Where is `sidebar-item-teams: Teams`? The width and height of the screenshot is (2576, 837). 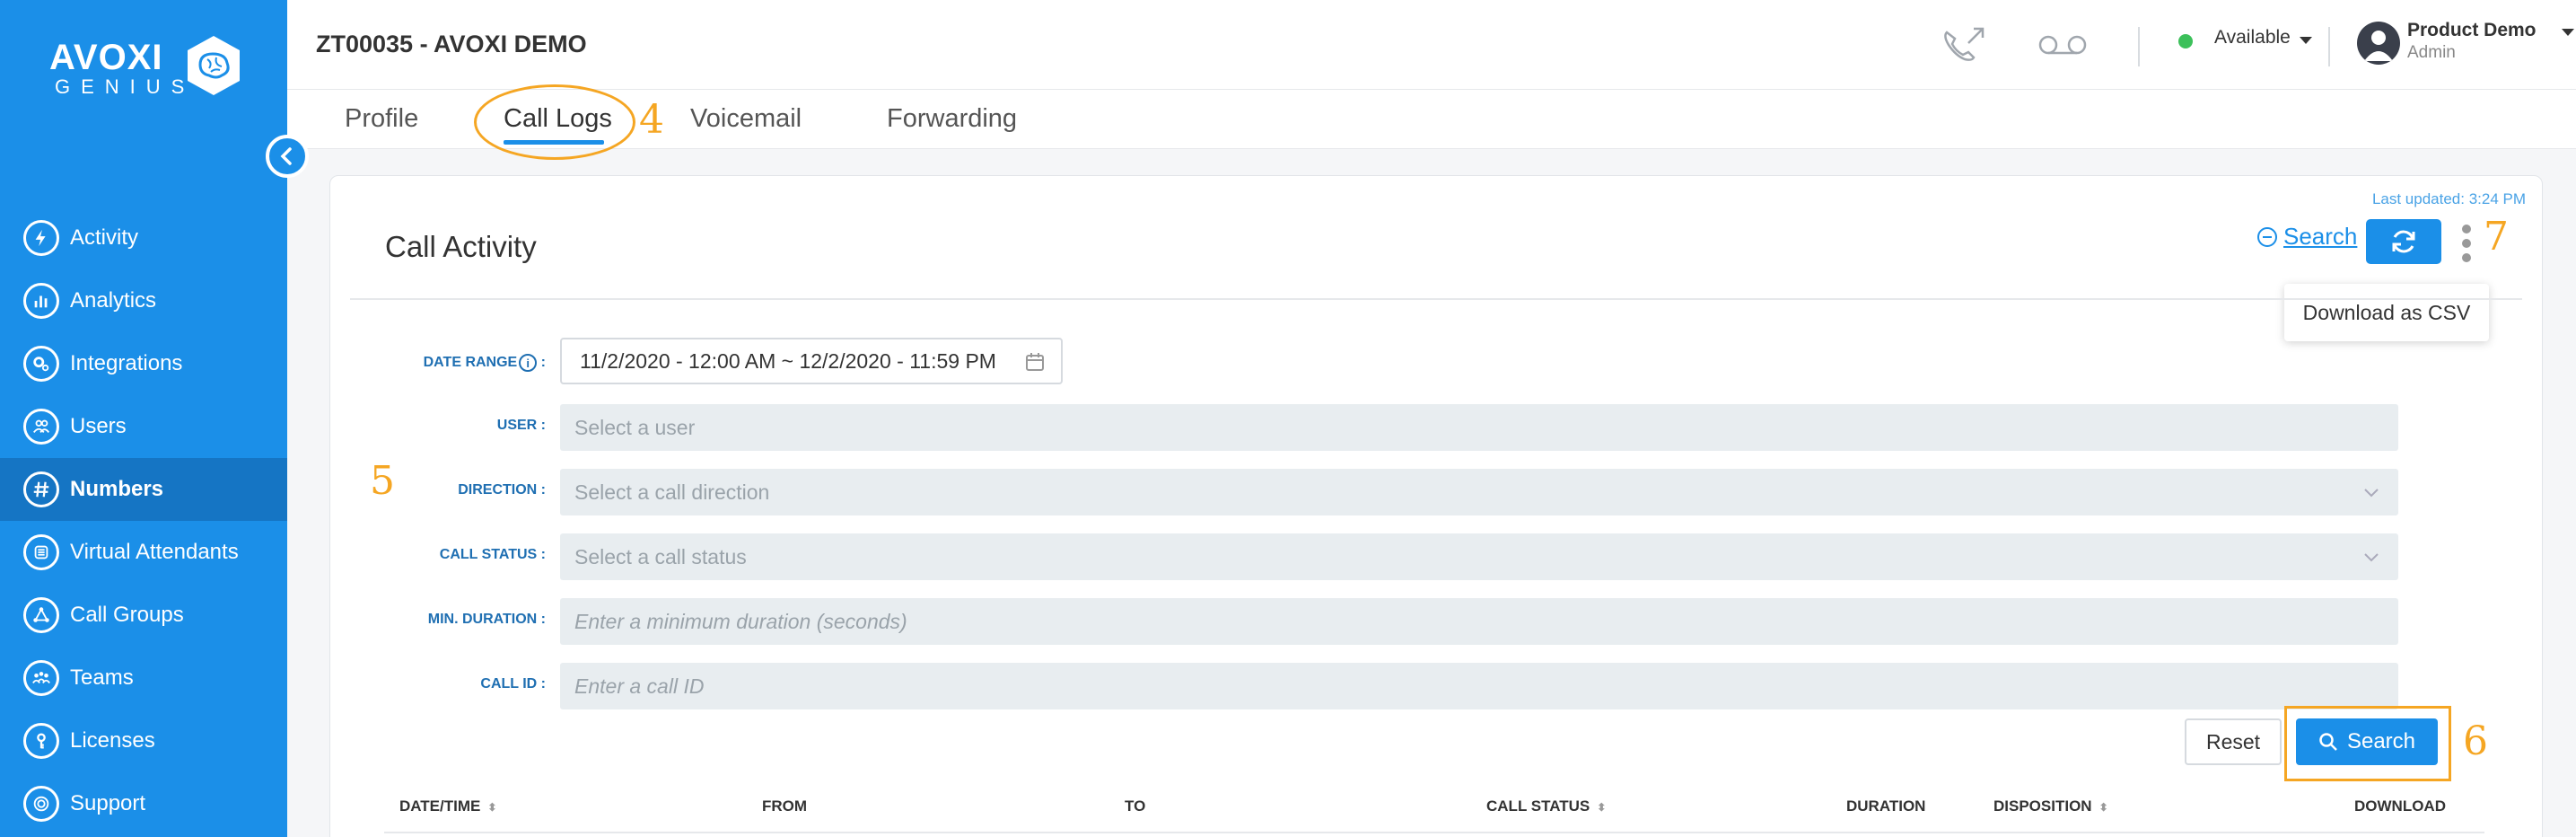
sidebar-item-teams: Teams is located at coordinates (143, 678).